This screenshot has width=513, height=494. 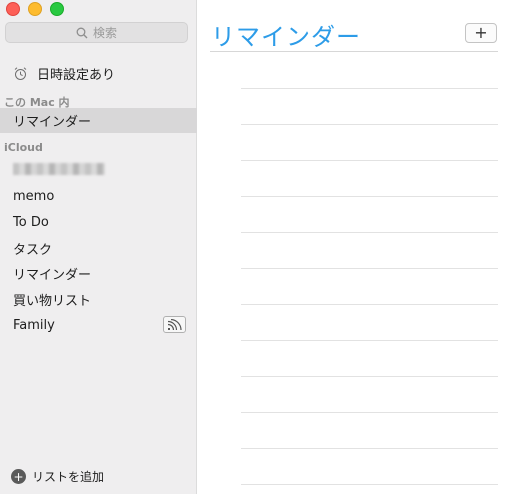 I want to click on sidebar-item-memo: memo, so click(x=98, y=196).